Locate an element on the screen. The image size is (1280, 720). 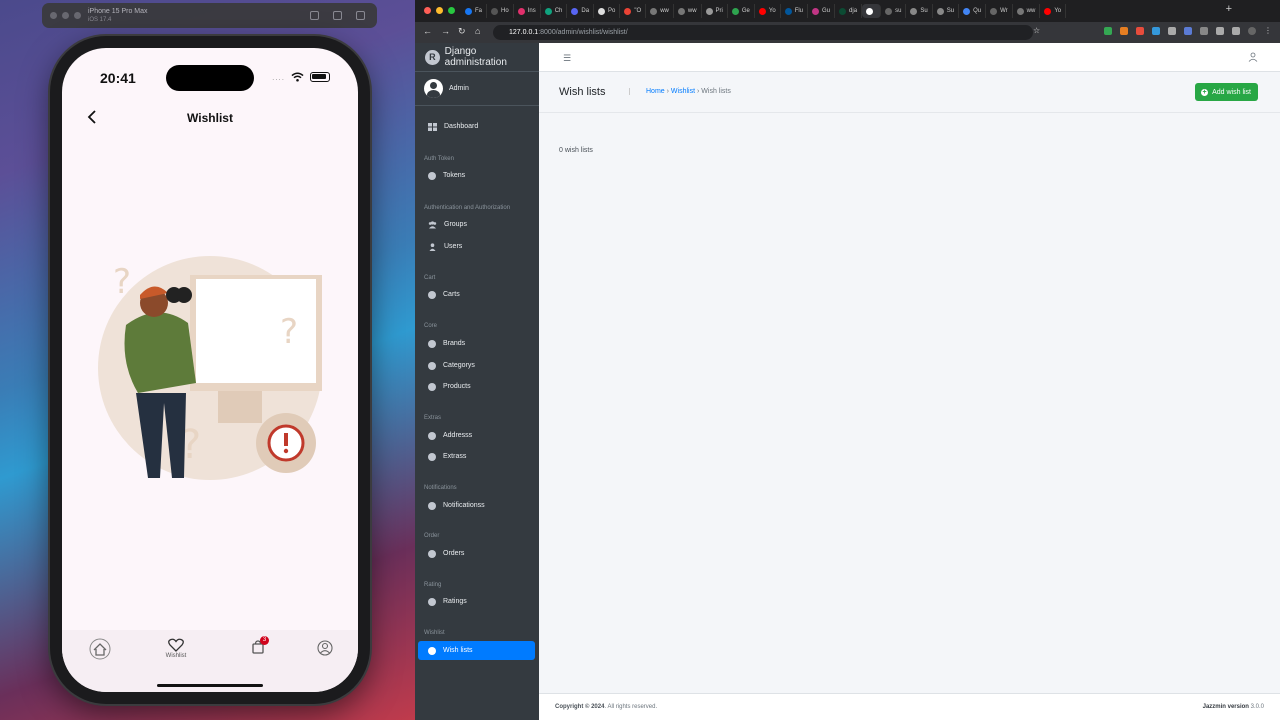
sidebar-item-dashboard: Dashboard is located at coordinates (476, 126).